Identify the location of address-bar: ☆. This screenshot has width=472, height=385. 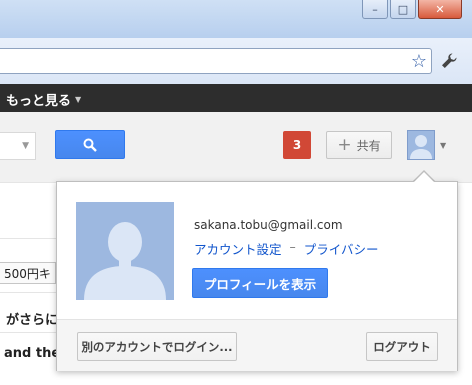
(216, 61).